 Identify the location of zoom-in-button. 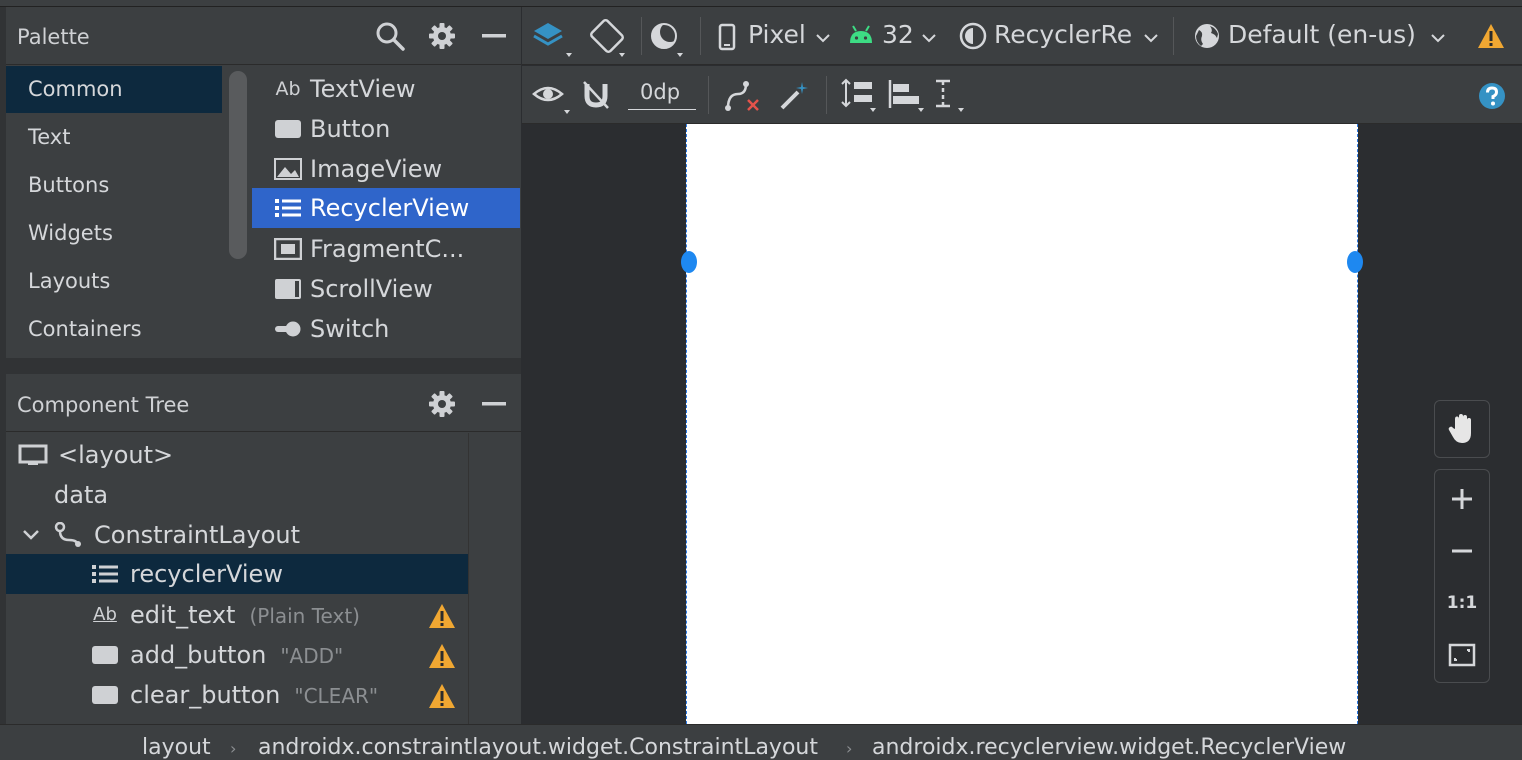
(1462, 499).